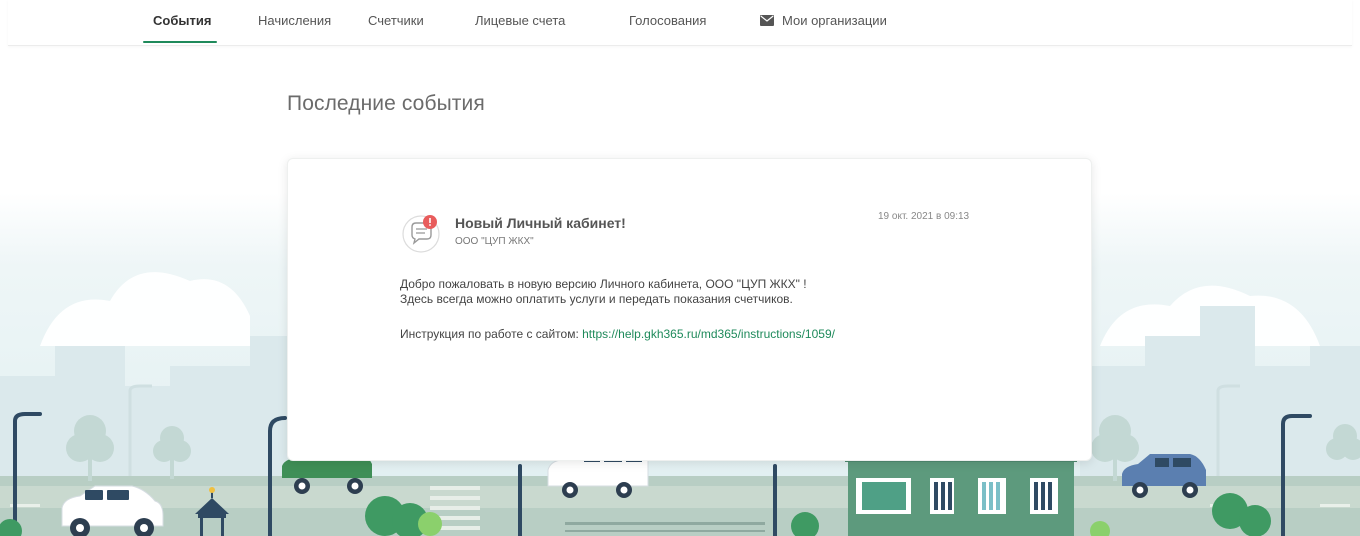  Describe the element at coordinates (386, 103) in the screenshot. I see `page-title: Последние события` at that location.